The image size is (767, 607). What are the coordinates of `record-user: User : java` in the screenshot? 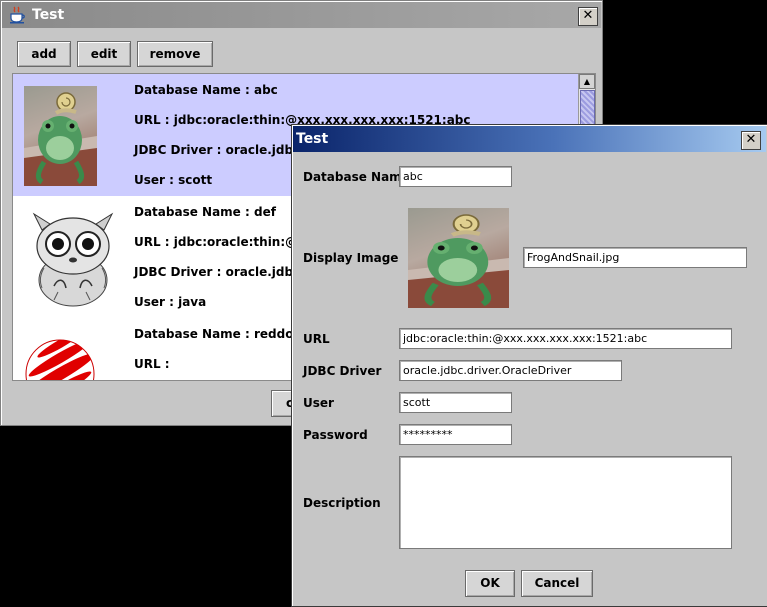 It's located at (170, 302).